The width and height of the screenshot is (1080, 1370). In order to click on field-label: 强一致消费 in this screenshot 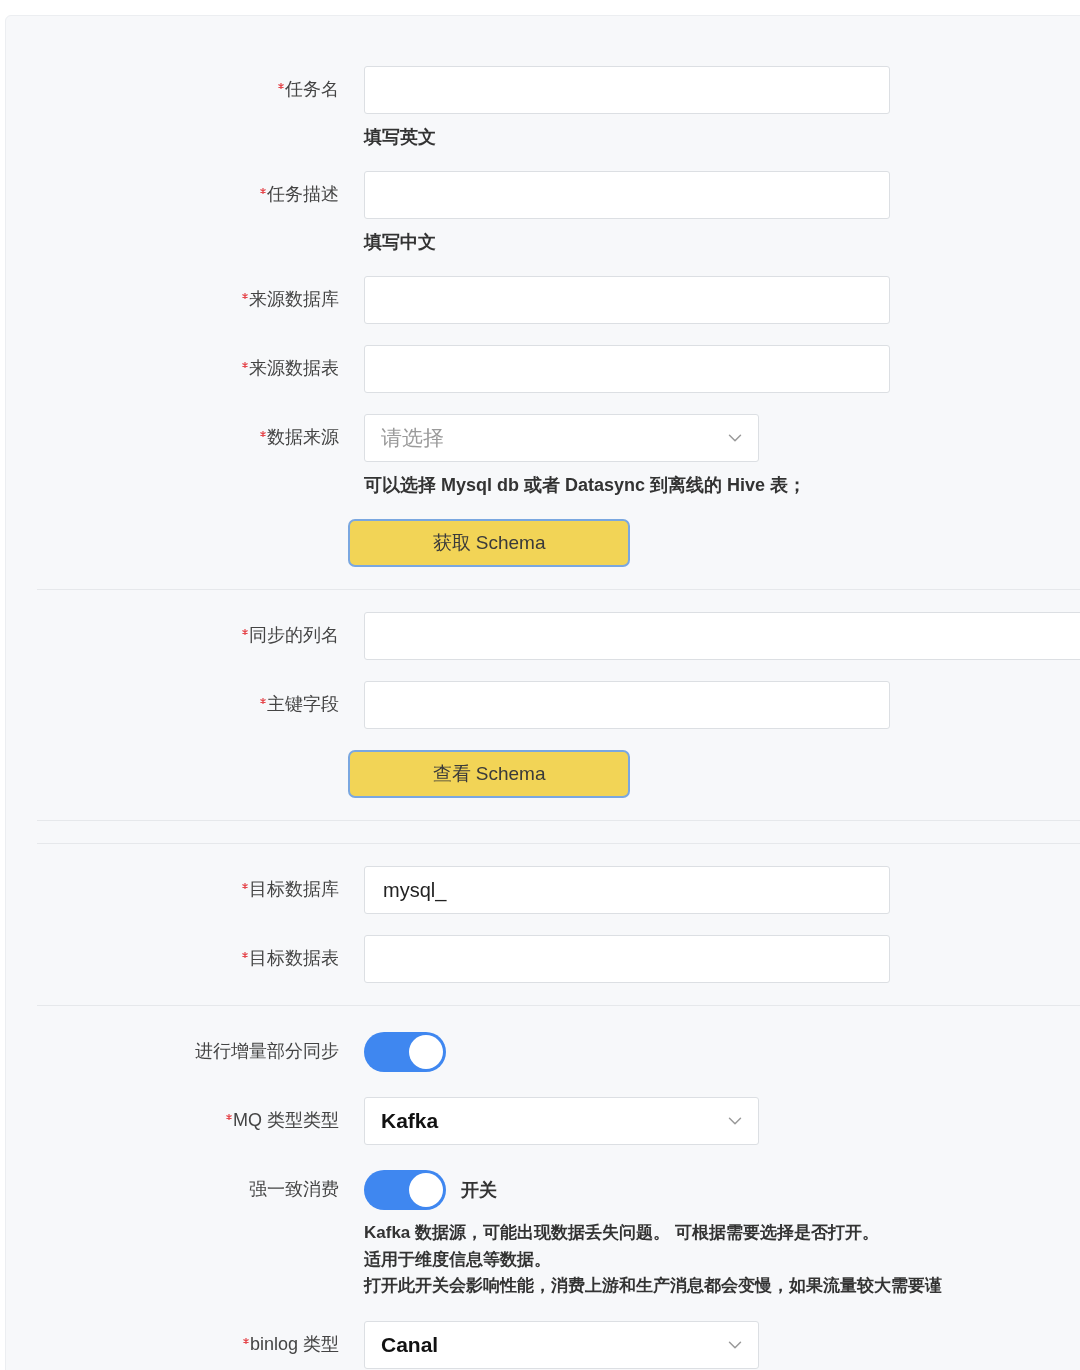, I will do `click(294, 1189)`.